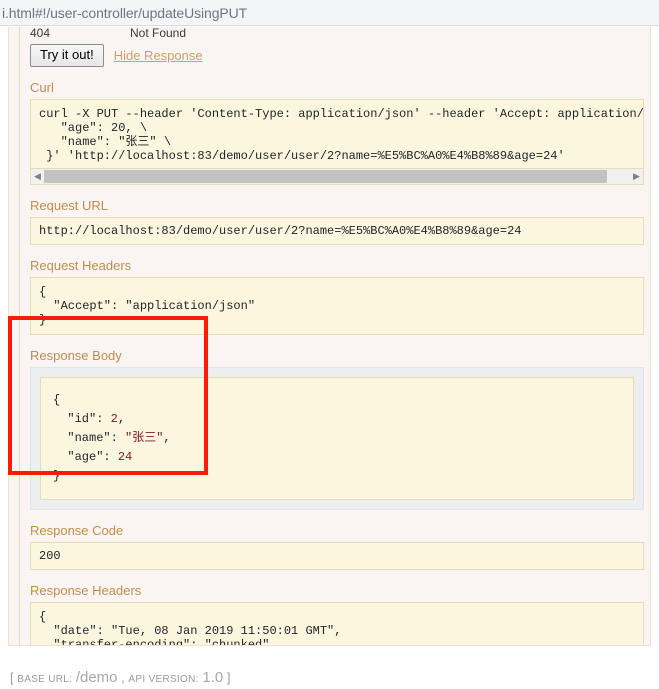 This screenshot has width=659, height=689. What do you see at coordinates (337, 306) in the screenshot?
I see `request-headers-value: { "Accept": "application/json" }` at bounding box center [337, 306].